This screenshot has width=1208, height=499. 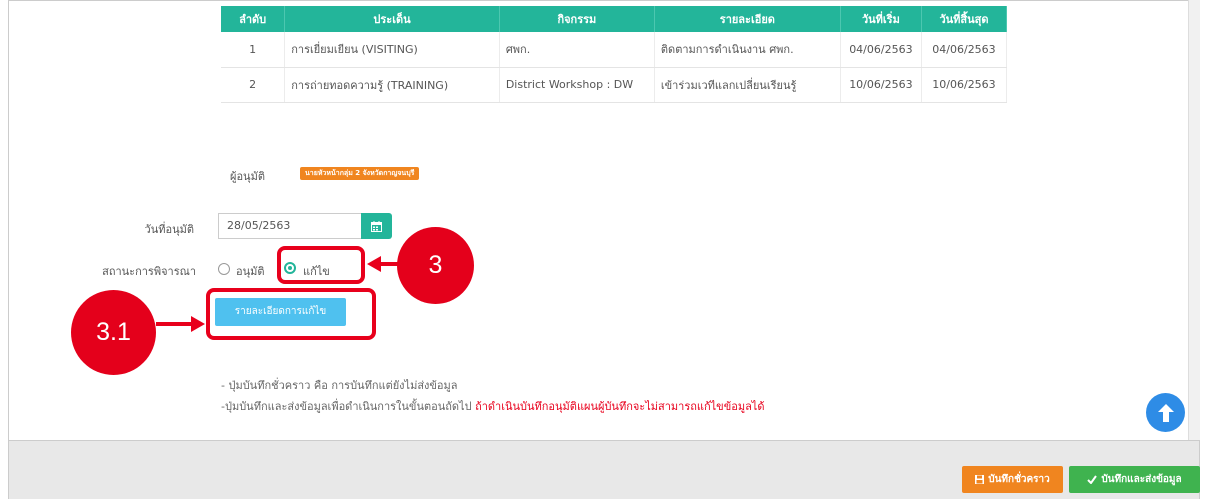 What do you see at coordinates (747, 50) in the screenshot?
I see `cell-detail: ติดตามการดำเนินงาน ศพก.` at bounding box center [747, 50].